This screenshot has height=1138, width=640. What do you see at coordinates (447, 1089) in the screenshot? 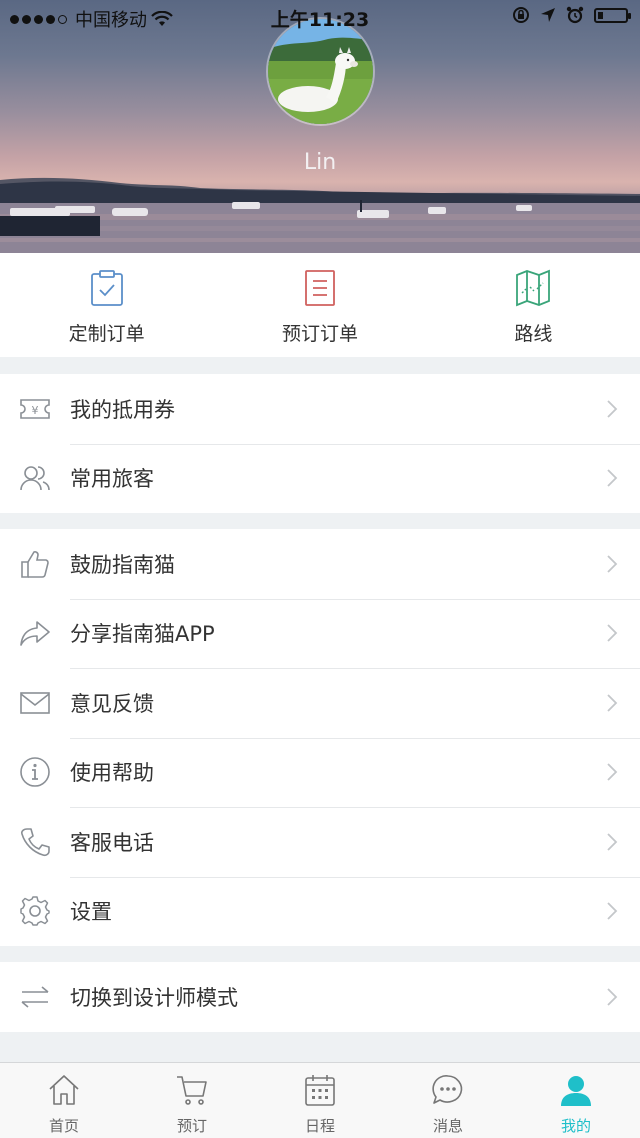
I see `message-icon` at bounding box center [447, 1089].